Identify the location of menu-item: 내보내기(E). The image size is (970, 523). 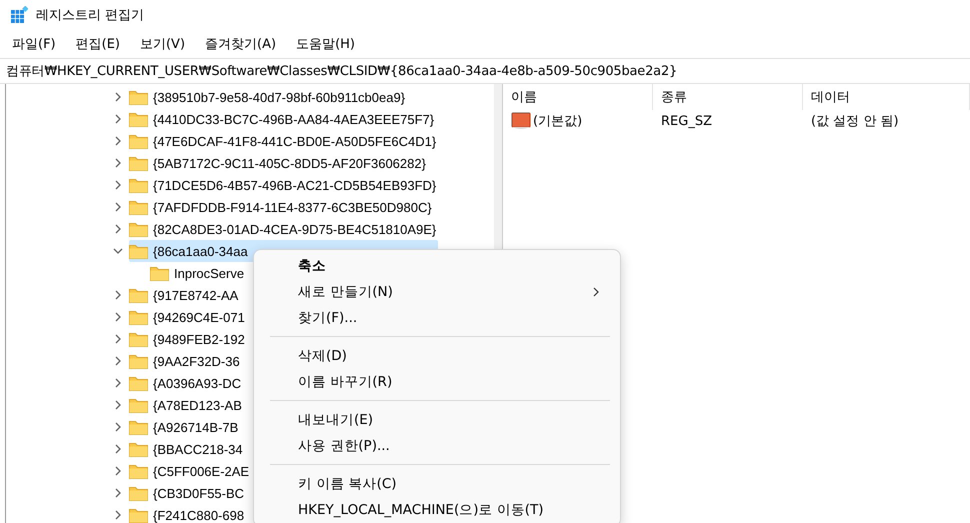
(336, 420).